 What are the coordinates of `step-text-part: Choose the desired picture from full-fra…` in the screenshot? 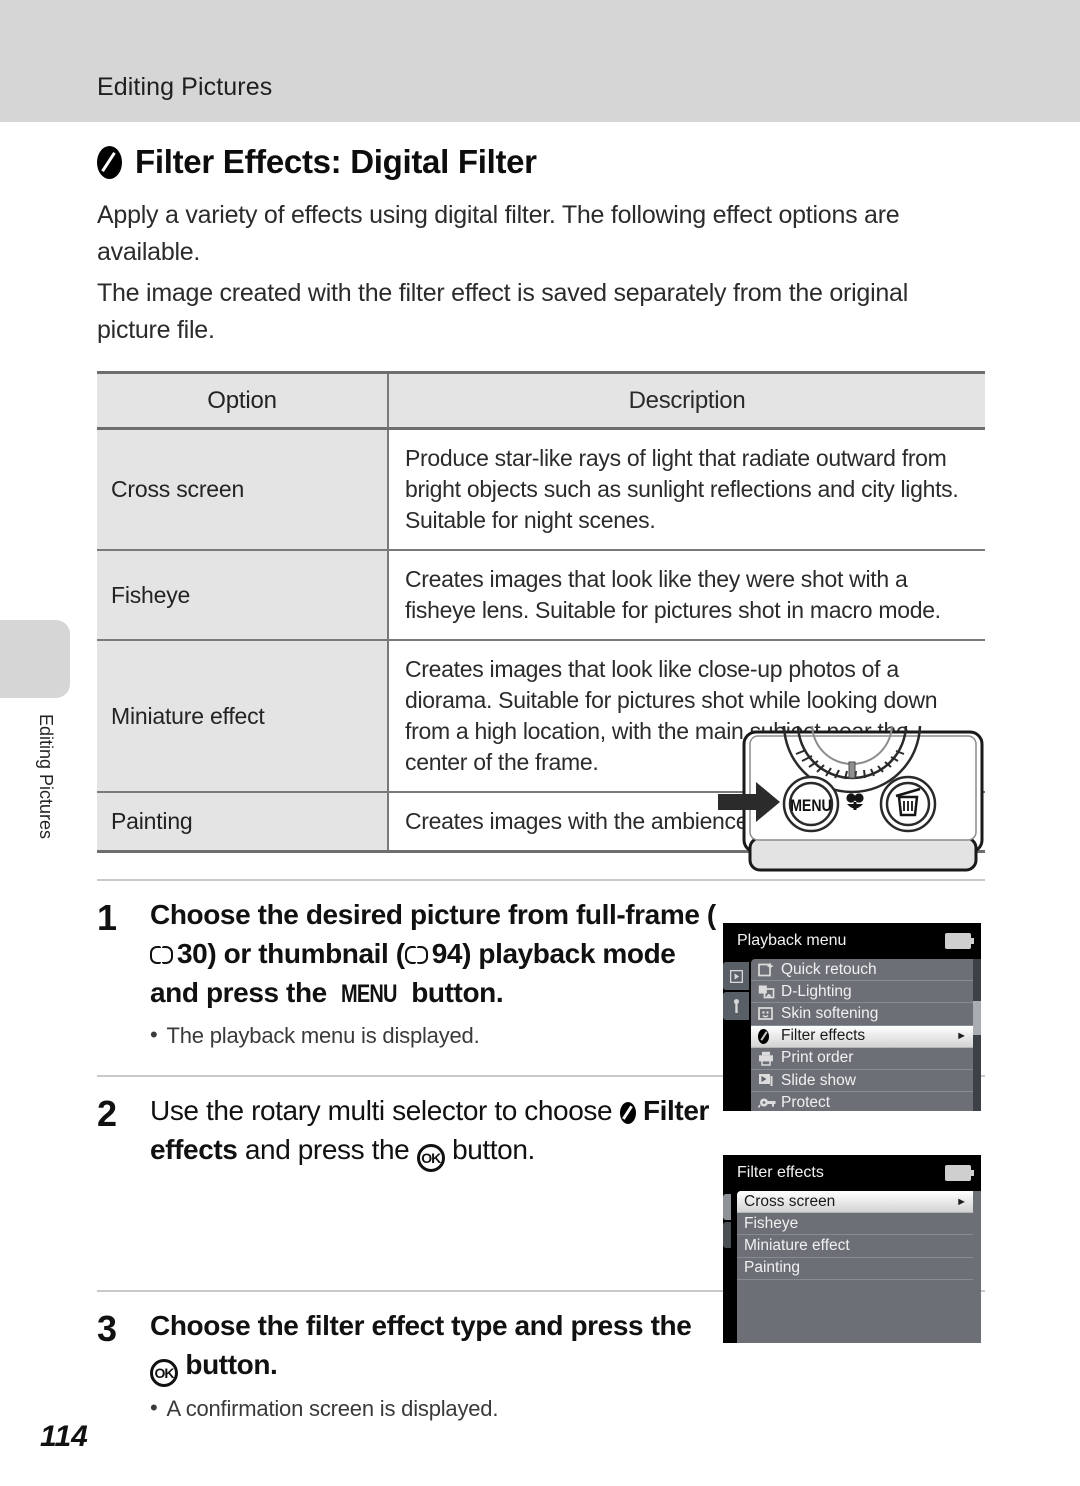 It's located at (433, 914).